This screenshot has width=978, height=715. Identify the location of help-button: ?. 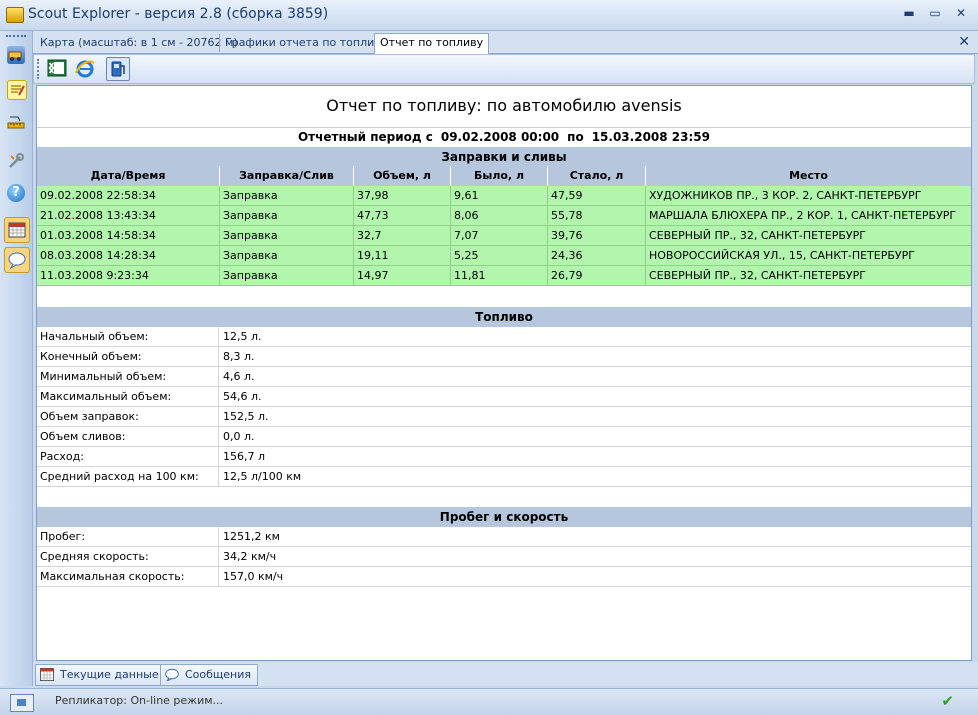
(16, 193).